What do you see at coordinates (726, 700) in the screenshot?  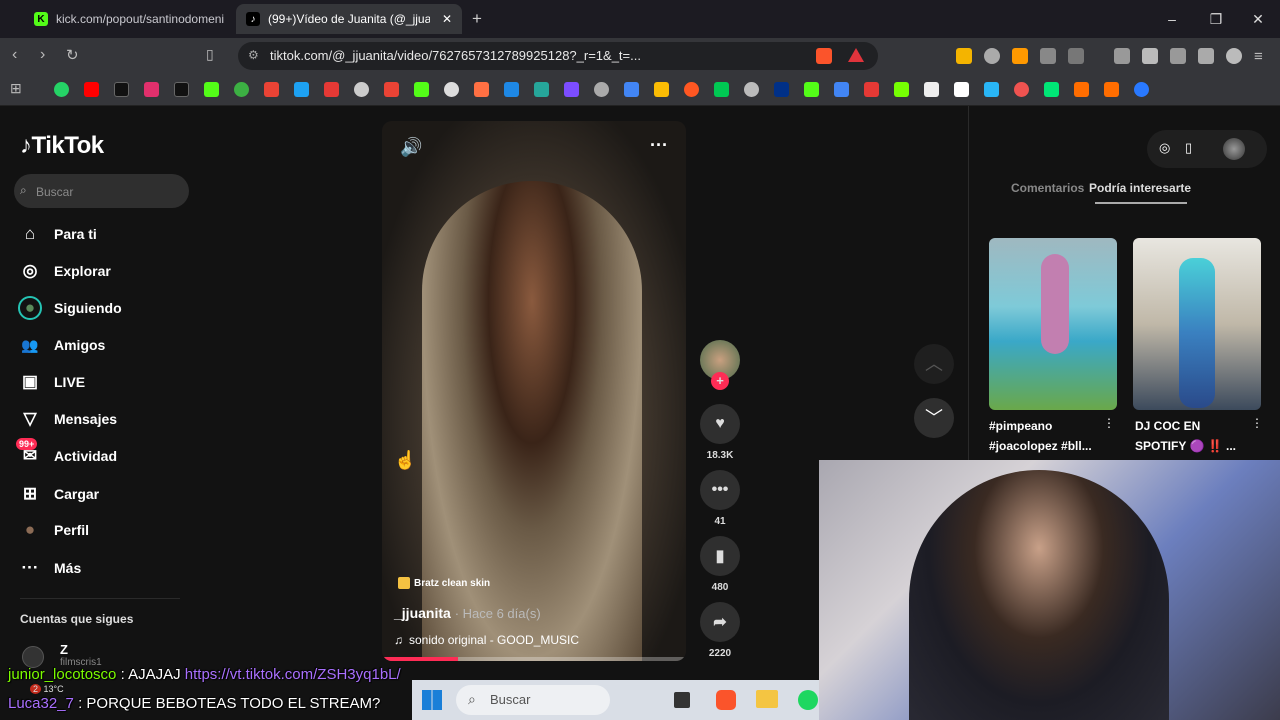 I see `brave-taskbar-icon` at bounding box center [726, 700].